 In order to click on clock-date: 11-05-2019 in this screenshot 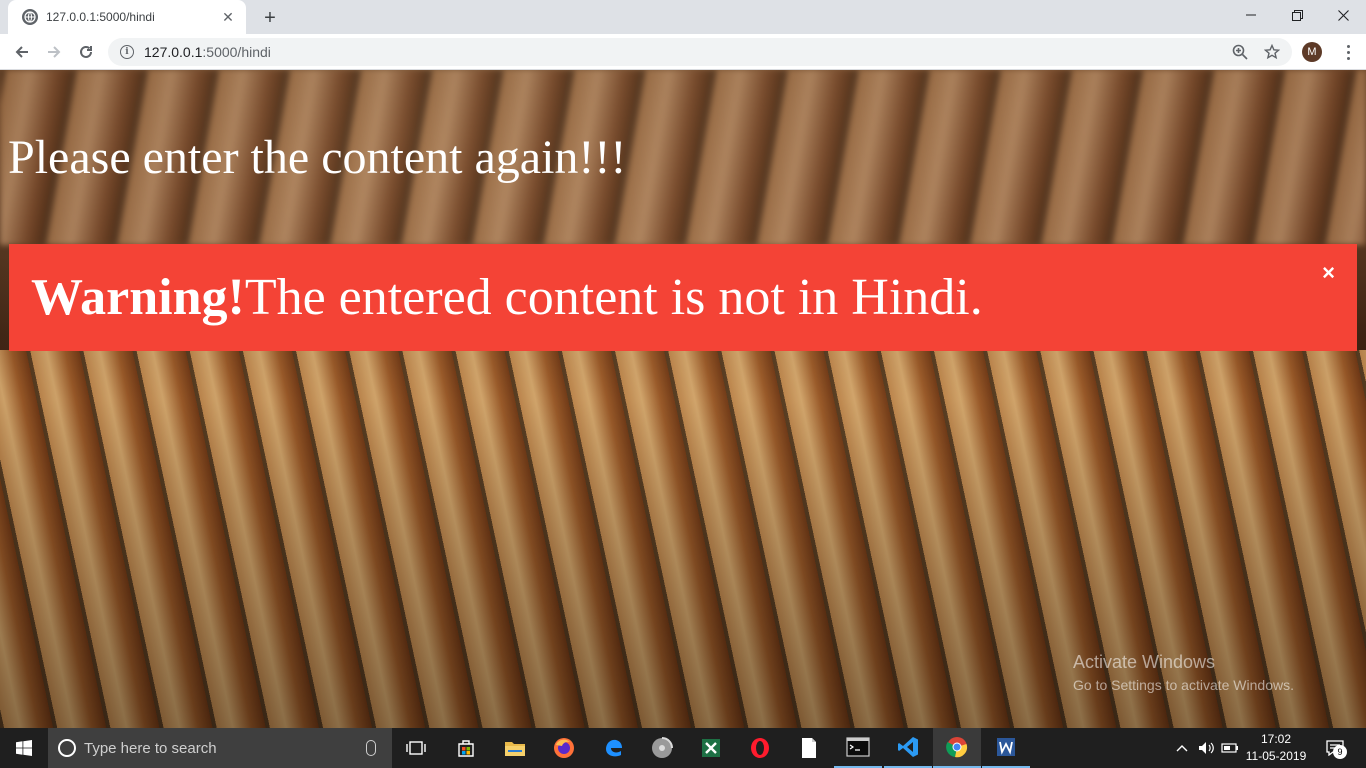, I will do `click(1276, 756)`.